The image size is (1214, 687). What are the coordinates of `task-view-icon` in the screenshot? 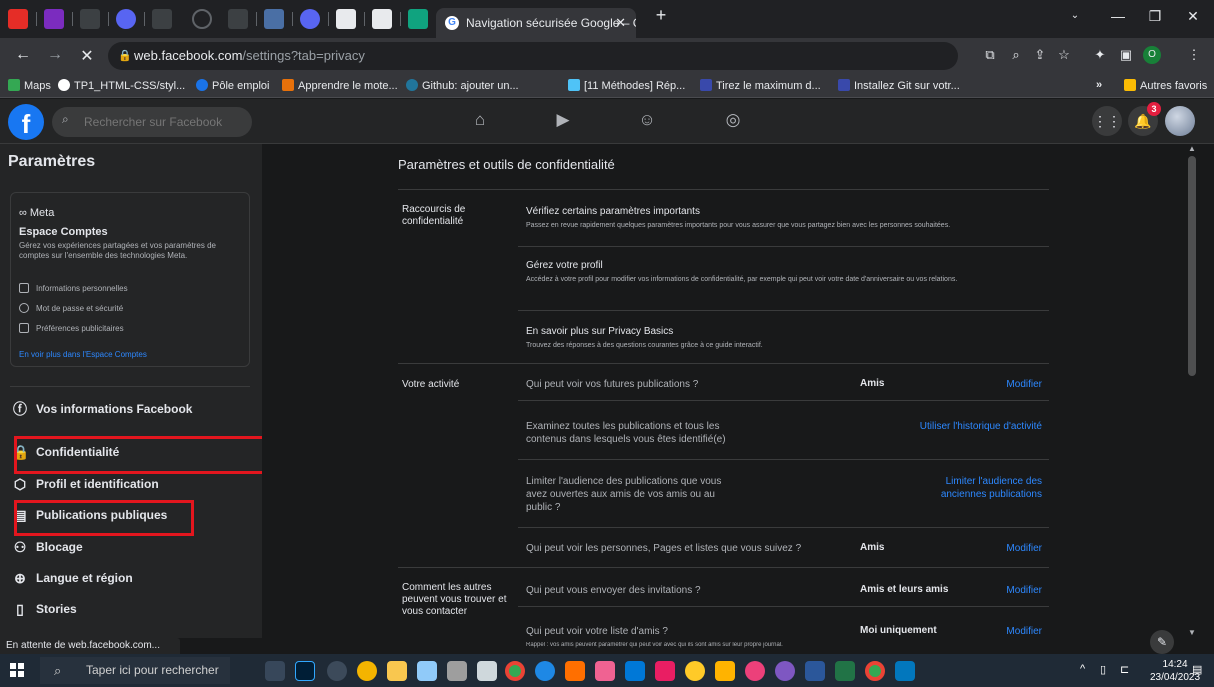 It's located at (275, 671).